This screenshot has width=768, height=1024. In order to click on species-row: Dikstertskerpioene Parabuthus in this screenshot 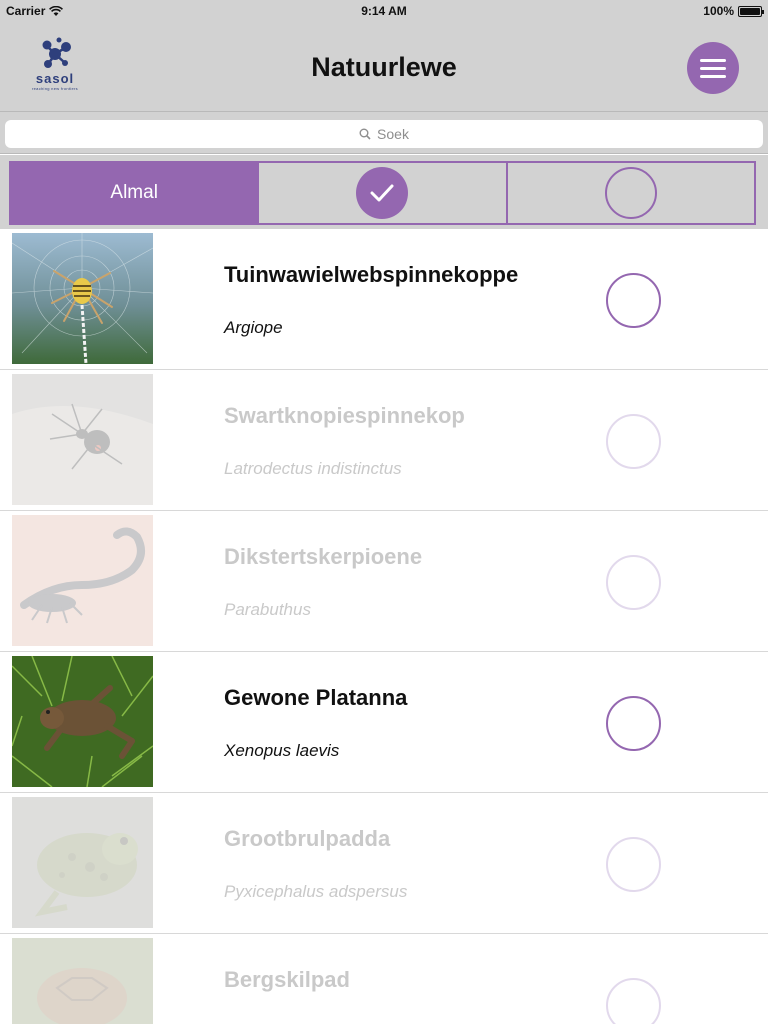, I will do `click(384, 581)`.